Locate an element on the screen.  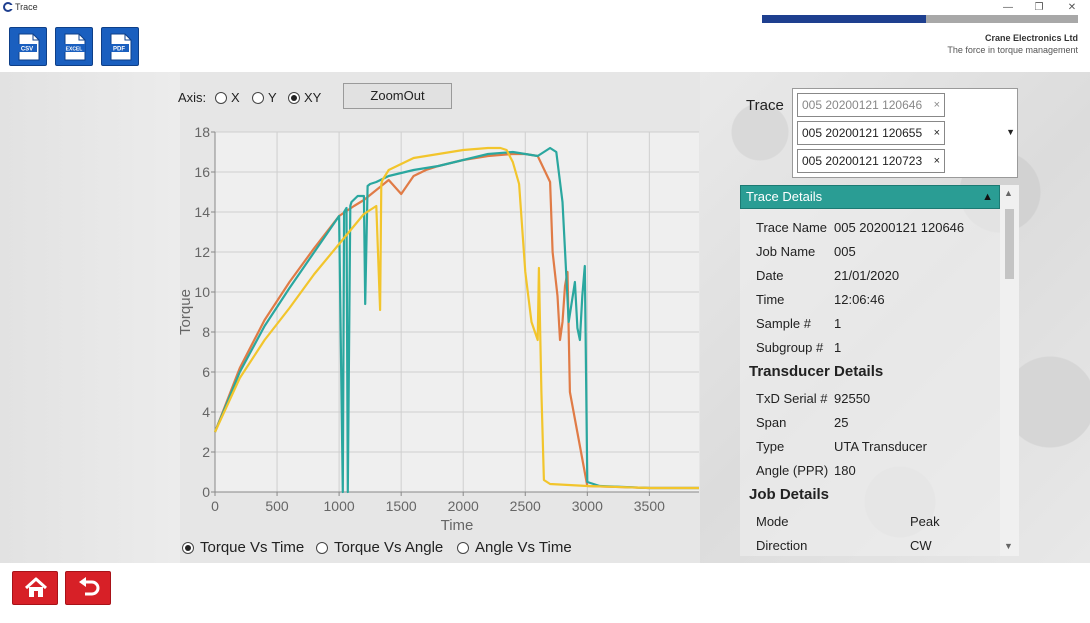
export-pdf-button: PDF is located at coordinates (120, 46).